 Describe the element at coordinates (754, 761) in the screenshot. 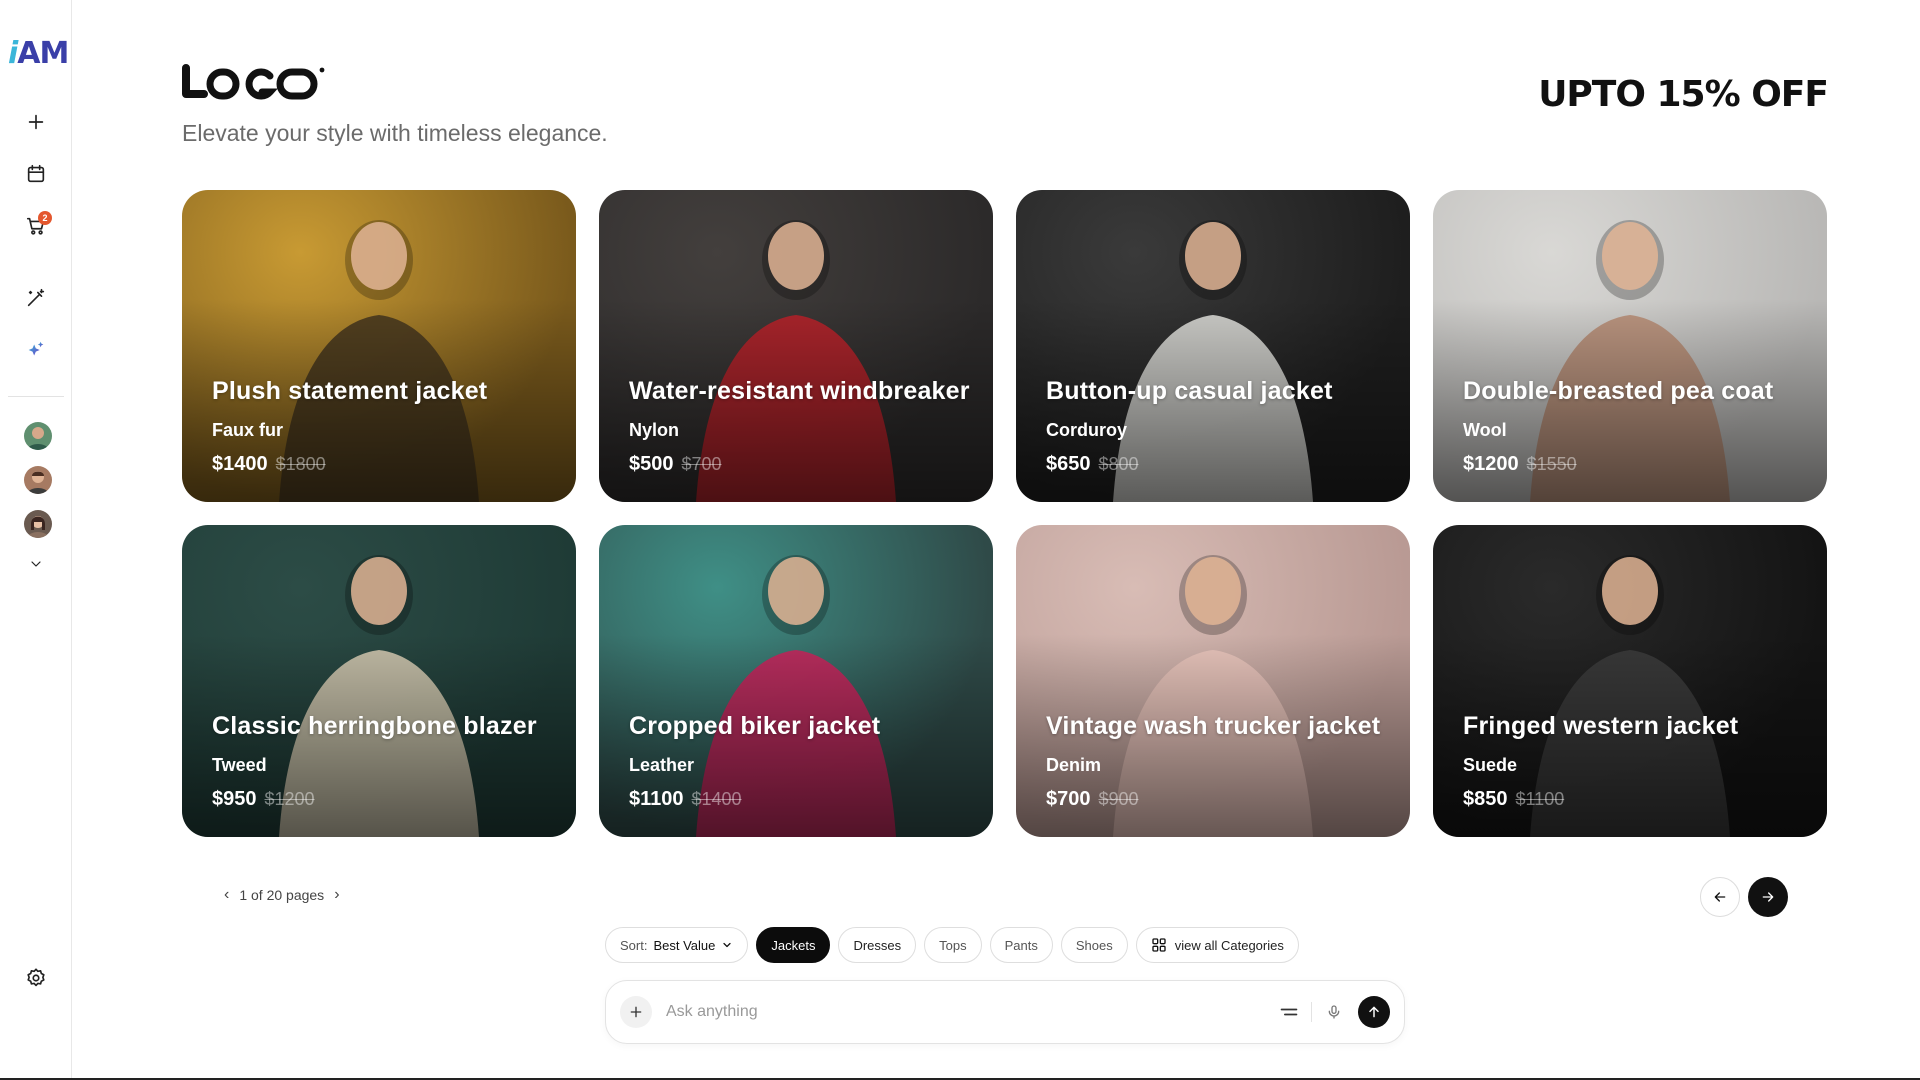

I see `product-info: Cropped biker jacket Leather $1100 $1400` at that location.